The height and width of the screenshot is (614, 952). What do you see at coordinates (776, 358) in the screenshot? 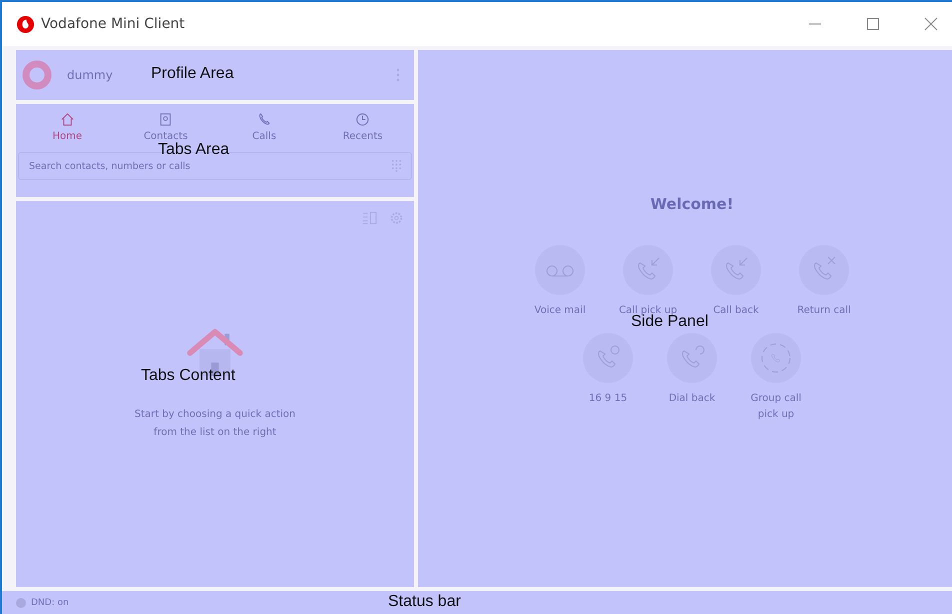
I see `group-call-icon` at bounding box center [776, 358].